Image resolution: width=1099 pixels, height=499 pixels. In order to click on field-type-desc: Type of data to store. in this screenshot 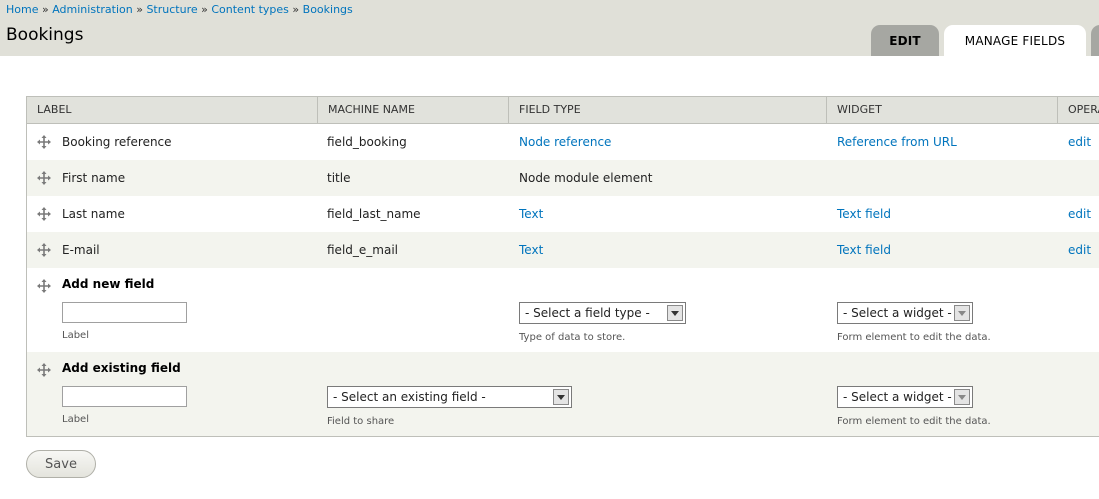, I will do `click(572, 337)`.